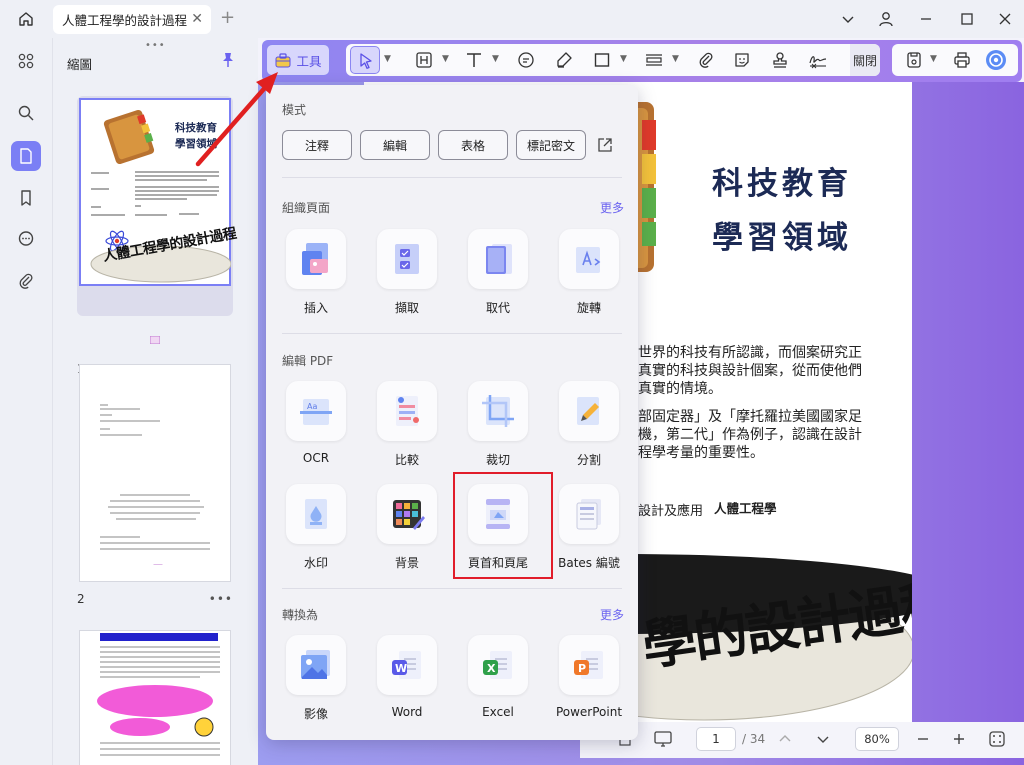  I want to click on minimize-button, so click(926, 19).